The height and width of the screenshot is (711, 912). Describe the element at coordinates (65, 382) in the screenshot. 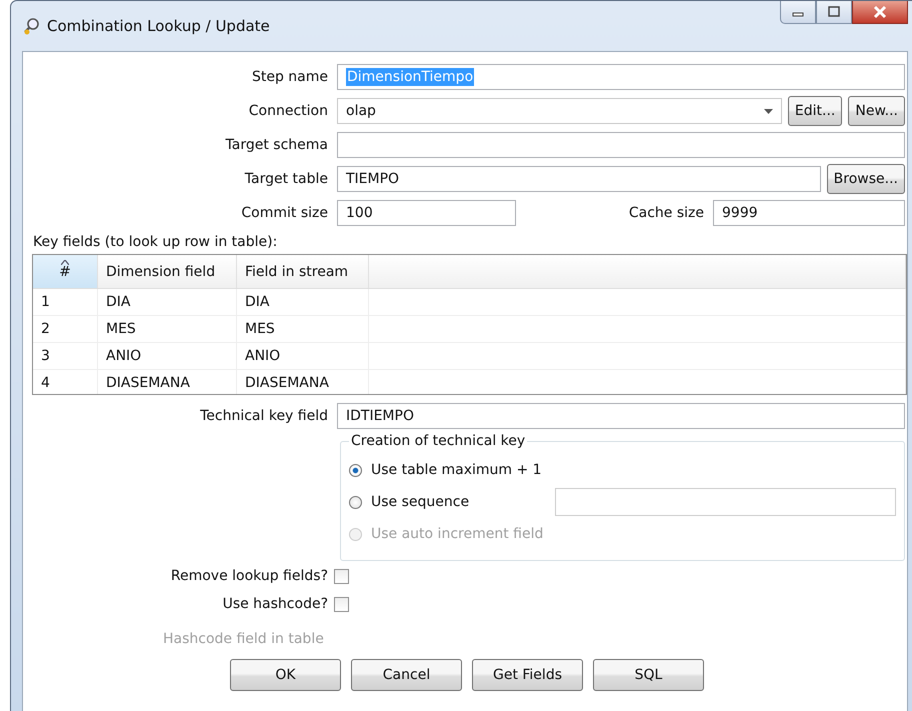

I see `table-cell: 4` at that location.